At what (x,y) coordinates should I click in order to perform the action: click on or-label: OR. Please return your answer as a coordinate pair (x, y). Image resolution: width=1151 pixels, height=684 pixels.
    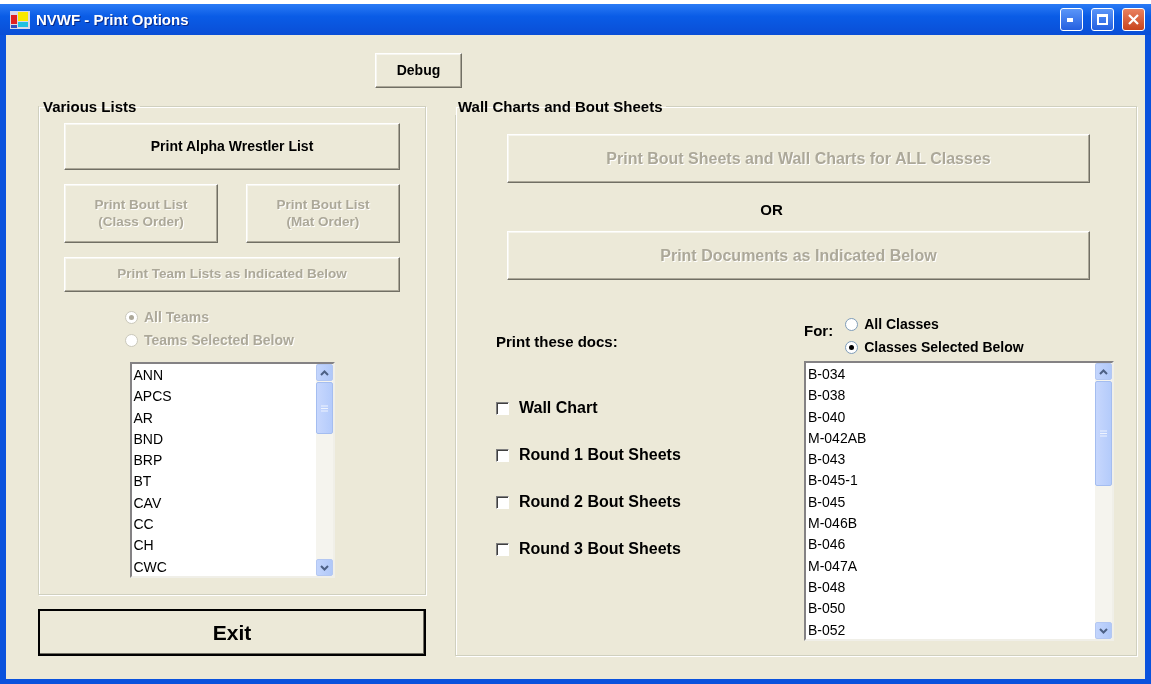
    Looking at the image, I should click on (771, 209).